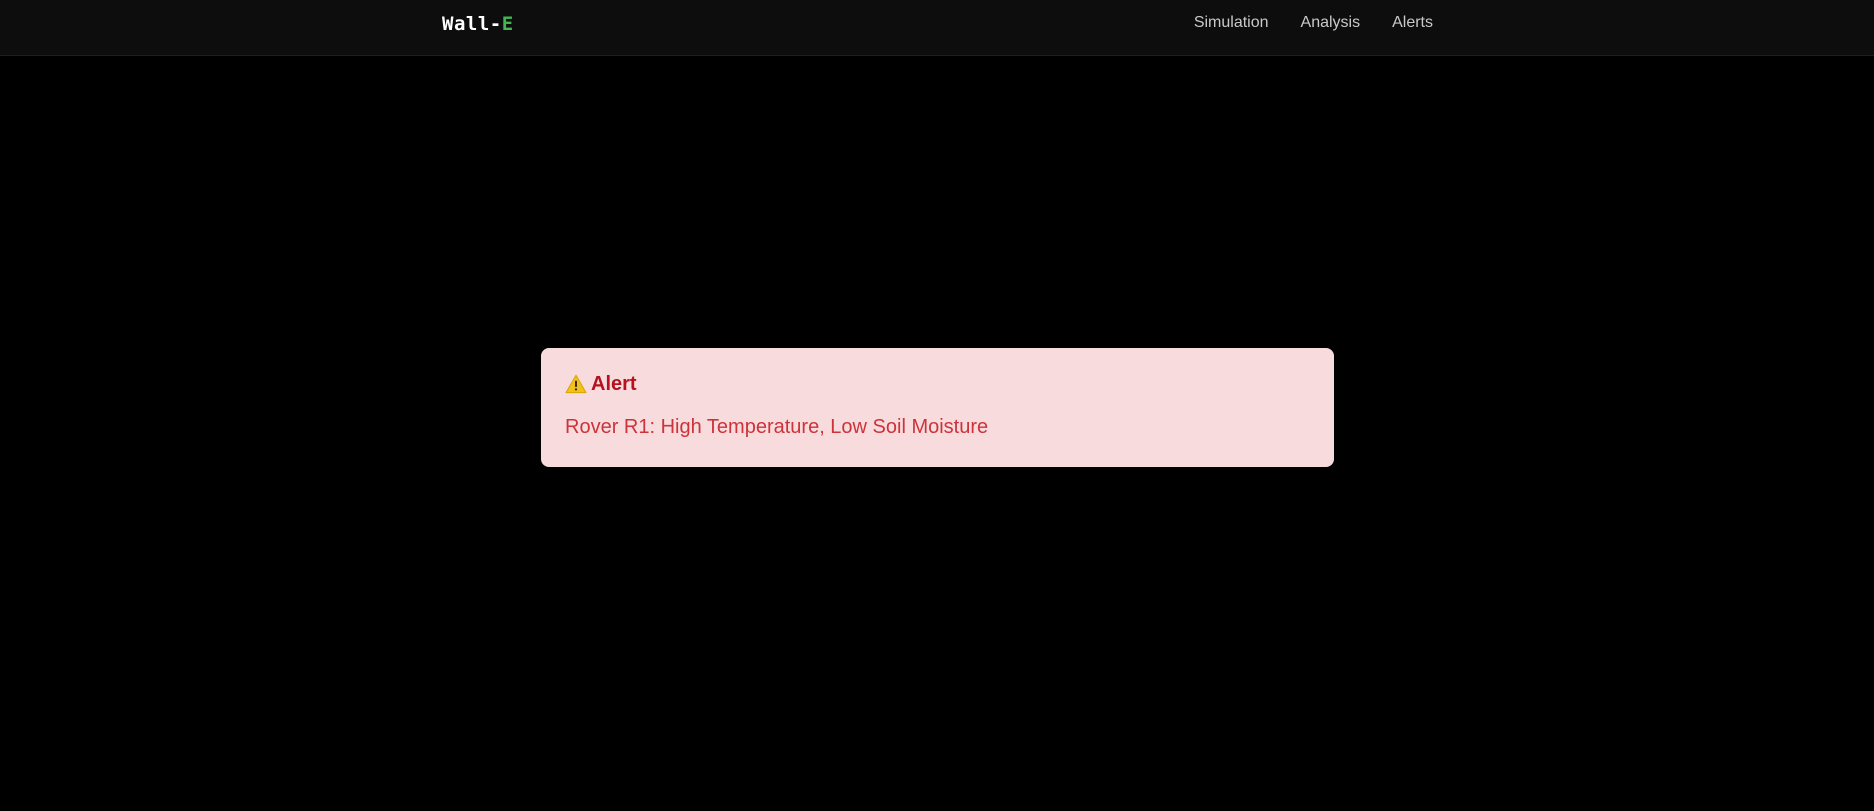 This screenshot has height=811, width=1874. What do you see at coordinates (1412, 23) in the screenshot?
I see `nav-link-alerts: Alerts` at bounding box center [1412, 23].